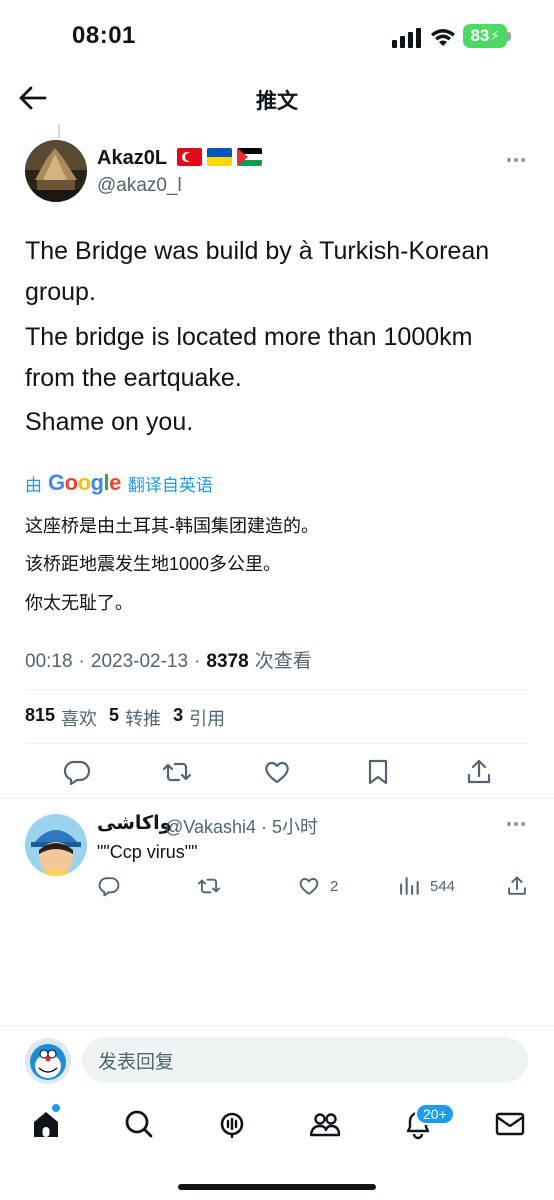 This screenshot has height=1200, width=554. I want to click on author-name: Akaz0L, so click(132, 158).